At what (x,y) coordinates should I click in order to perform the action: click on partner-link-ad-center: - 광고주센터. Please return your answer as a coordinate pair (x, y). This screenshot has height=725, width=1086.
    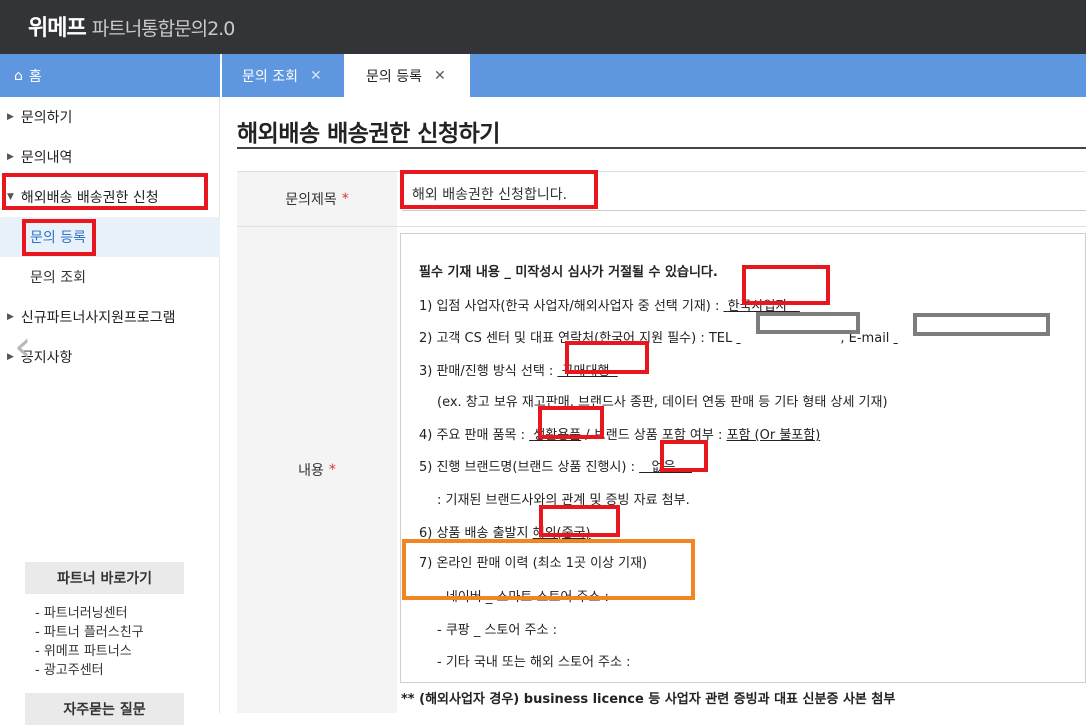
    Looking at the image, I should click on (109, 670).